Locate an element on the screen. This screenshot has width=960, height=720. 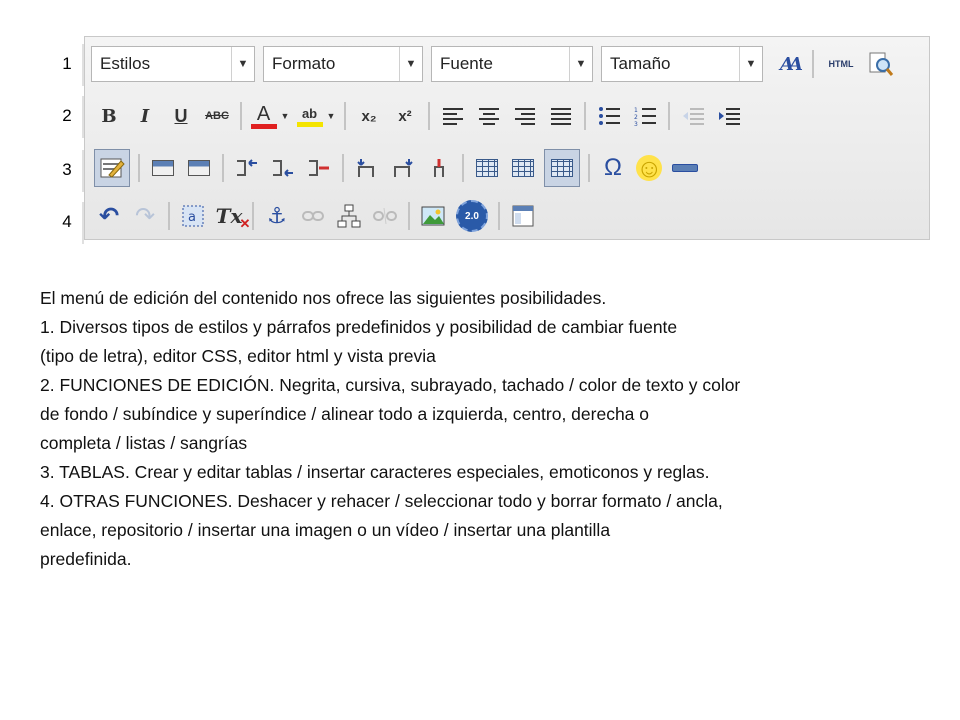
insert-video-button: 2.0 is located at coordinates (472, 216).